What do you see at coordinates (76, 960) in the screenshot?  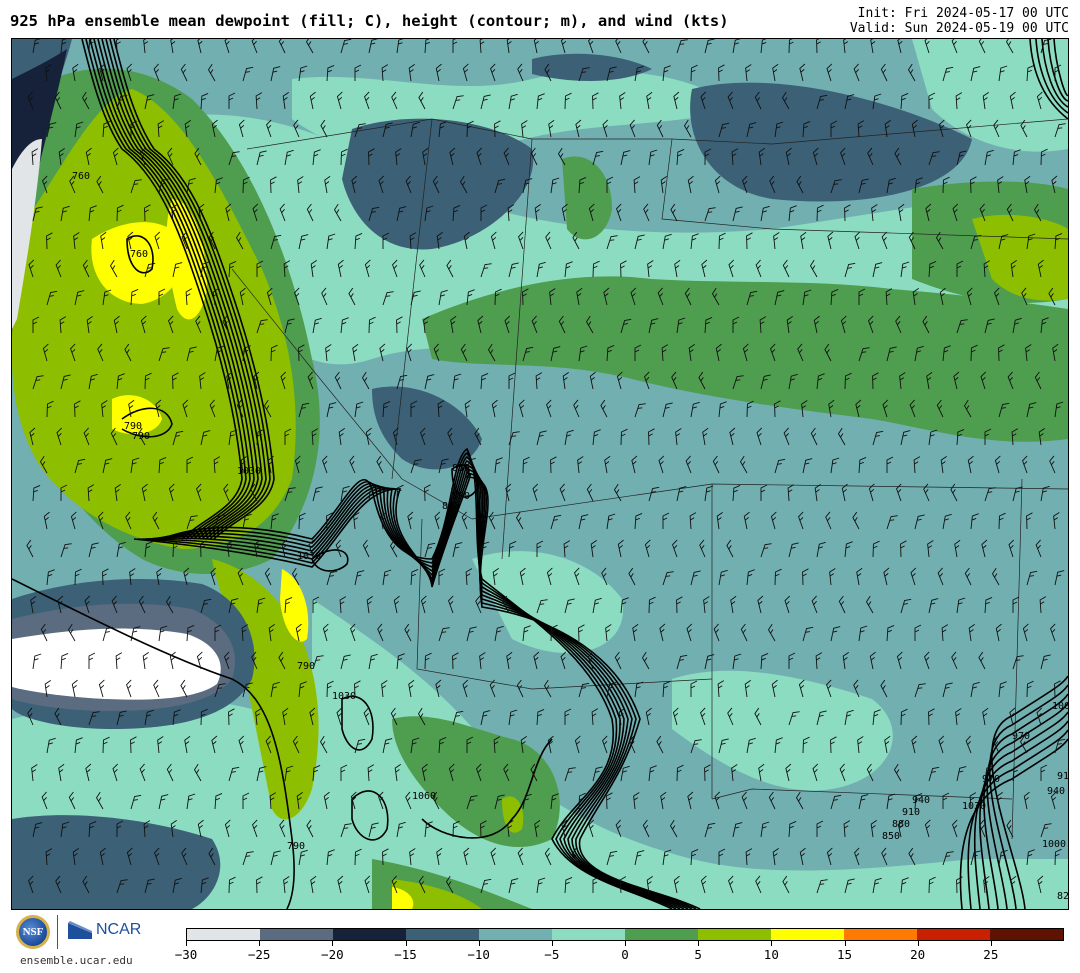 I see `site-url: ensemble.ucar.edu` at bounding box center [76, 960].